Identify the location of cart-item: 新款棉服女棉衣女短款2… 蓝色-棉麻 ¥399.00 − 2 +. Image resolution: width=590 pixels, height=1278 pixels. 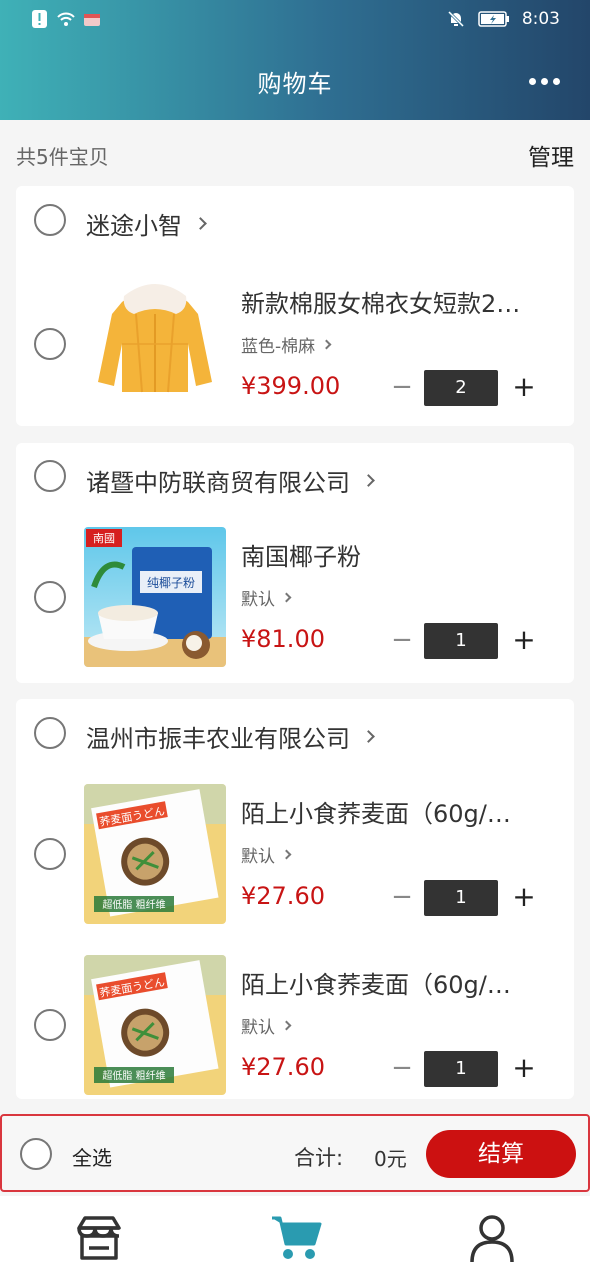
(295, 344).